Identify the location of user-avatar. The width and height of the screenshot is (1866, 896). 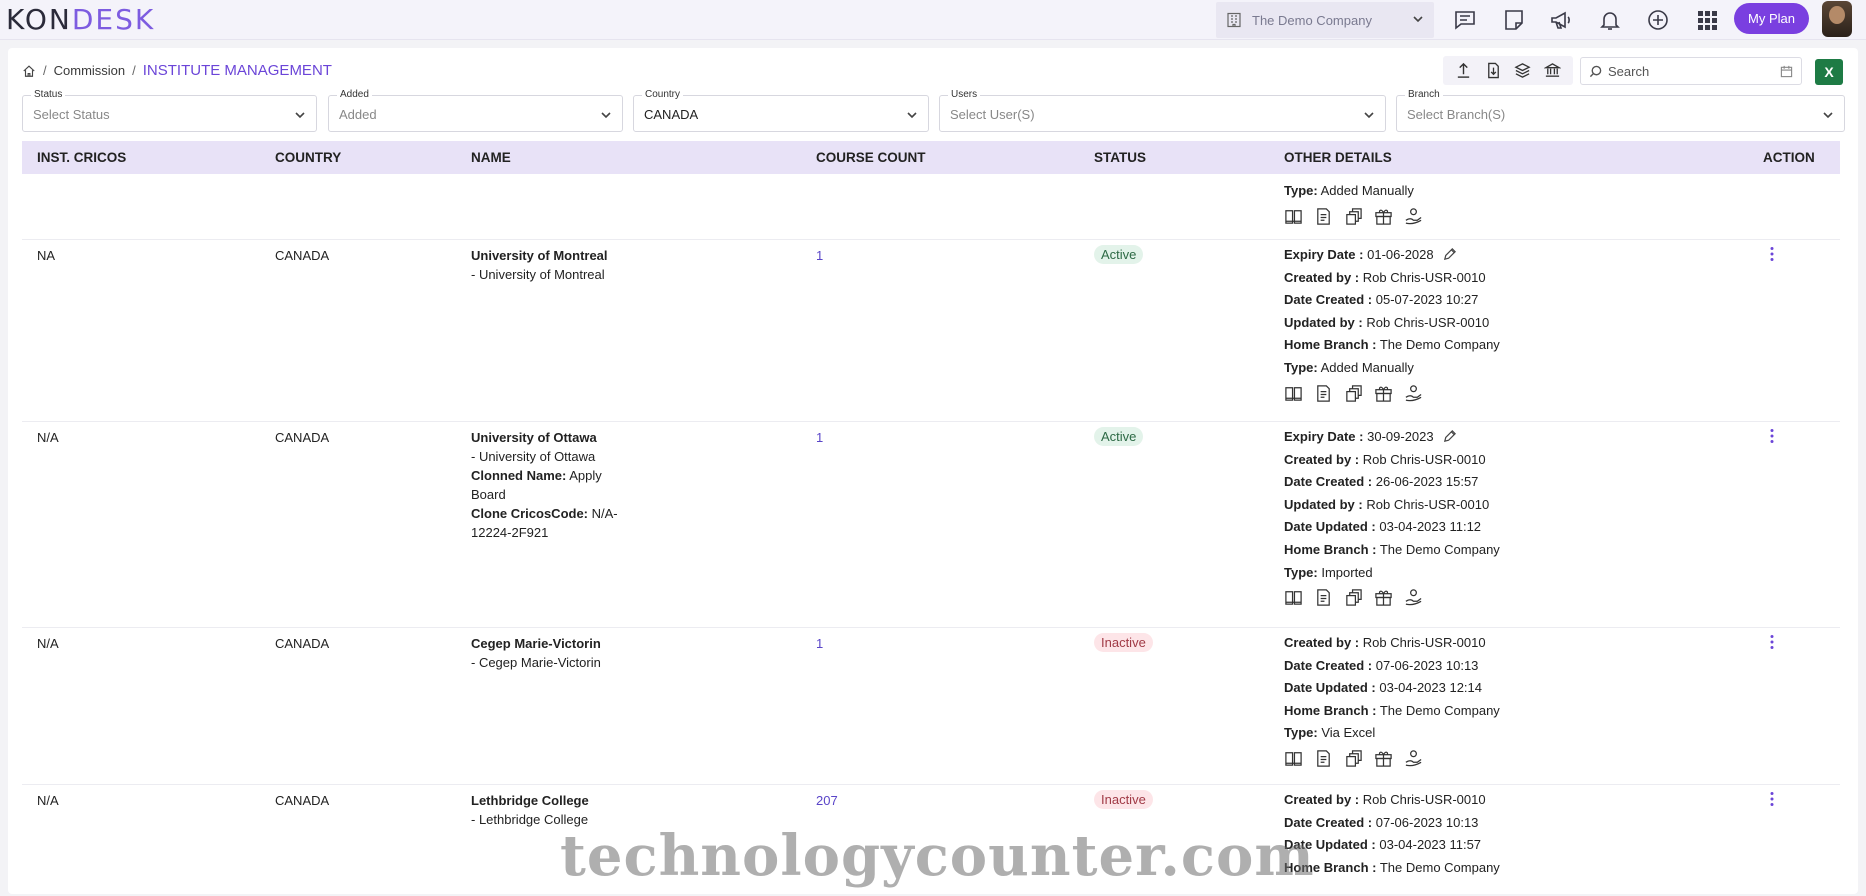
(1837, 19).